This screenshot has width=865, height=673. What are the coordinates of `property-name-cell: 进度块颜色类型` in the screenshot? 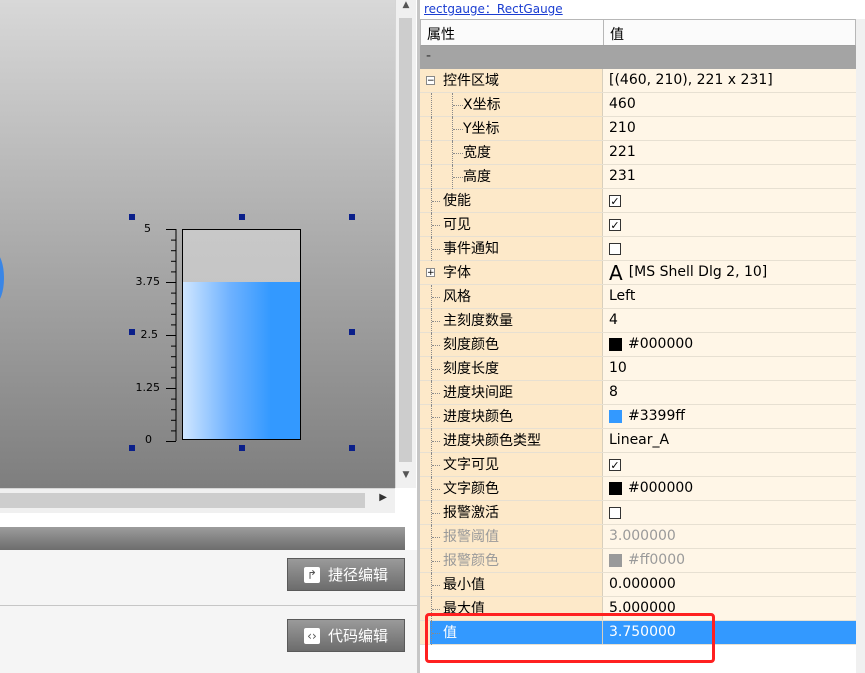 It's located at (511, 441).